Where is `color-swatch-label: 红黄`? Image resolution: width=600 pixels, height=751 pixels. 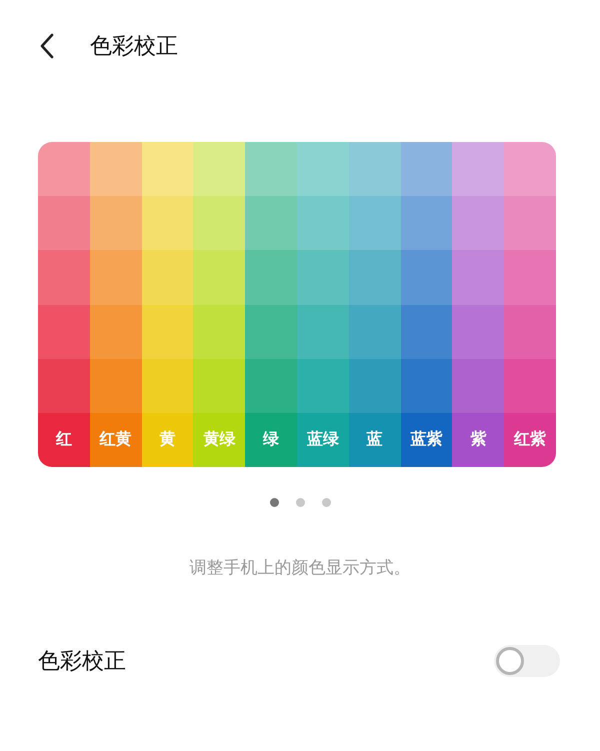 color-swatch-label: 红黄 is located at coordinates (116, 439).